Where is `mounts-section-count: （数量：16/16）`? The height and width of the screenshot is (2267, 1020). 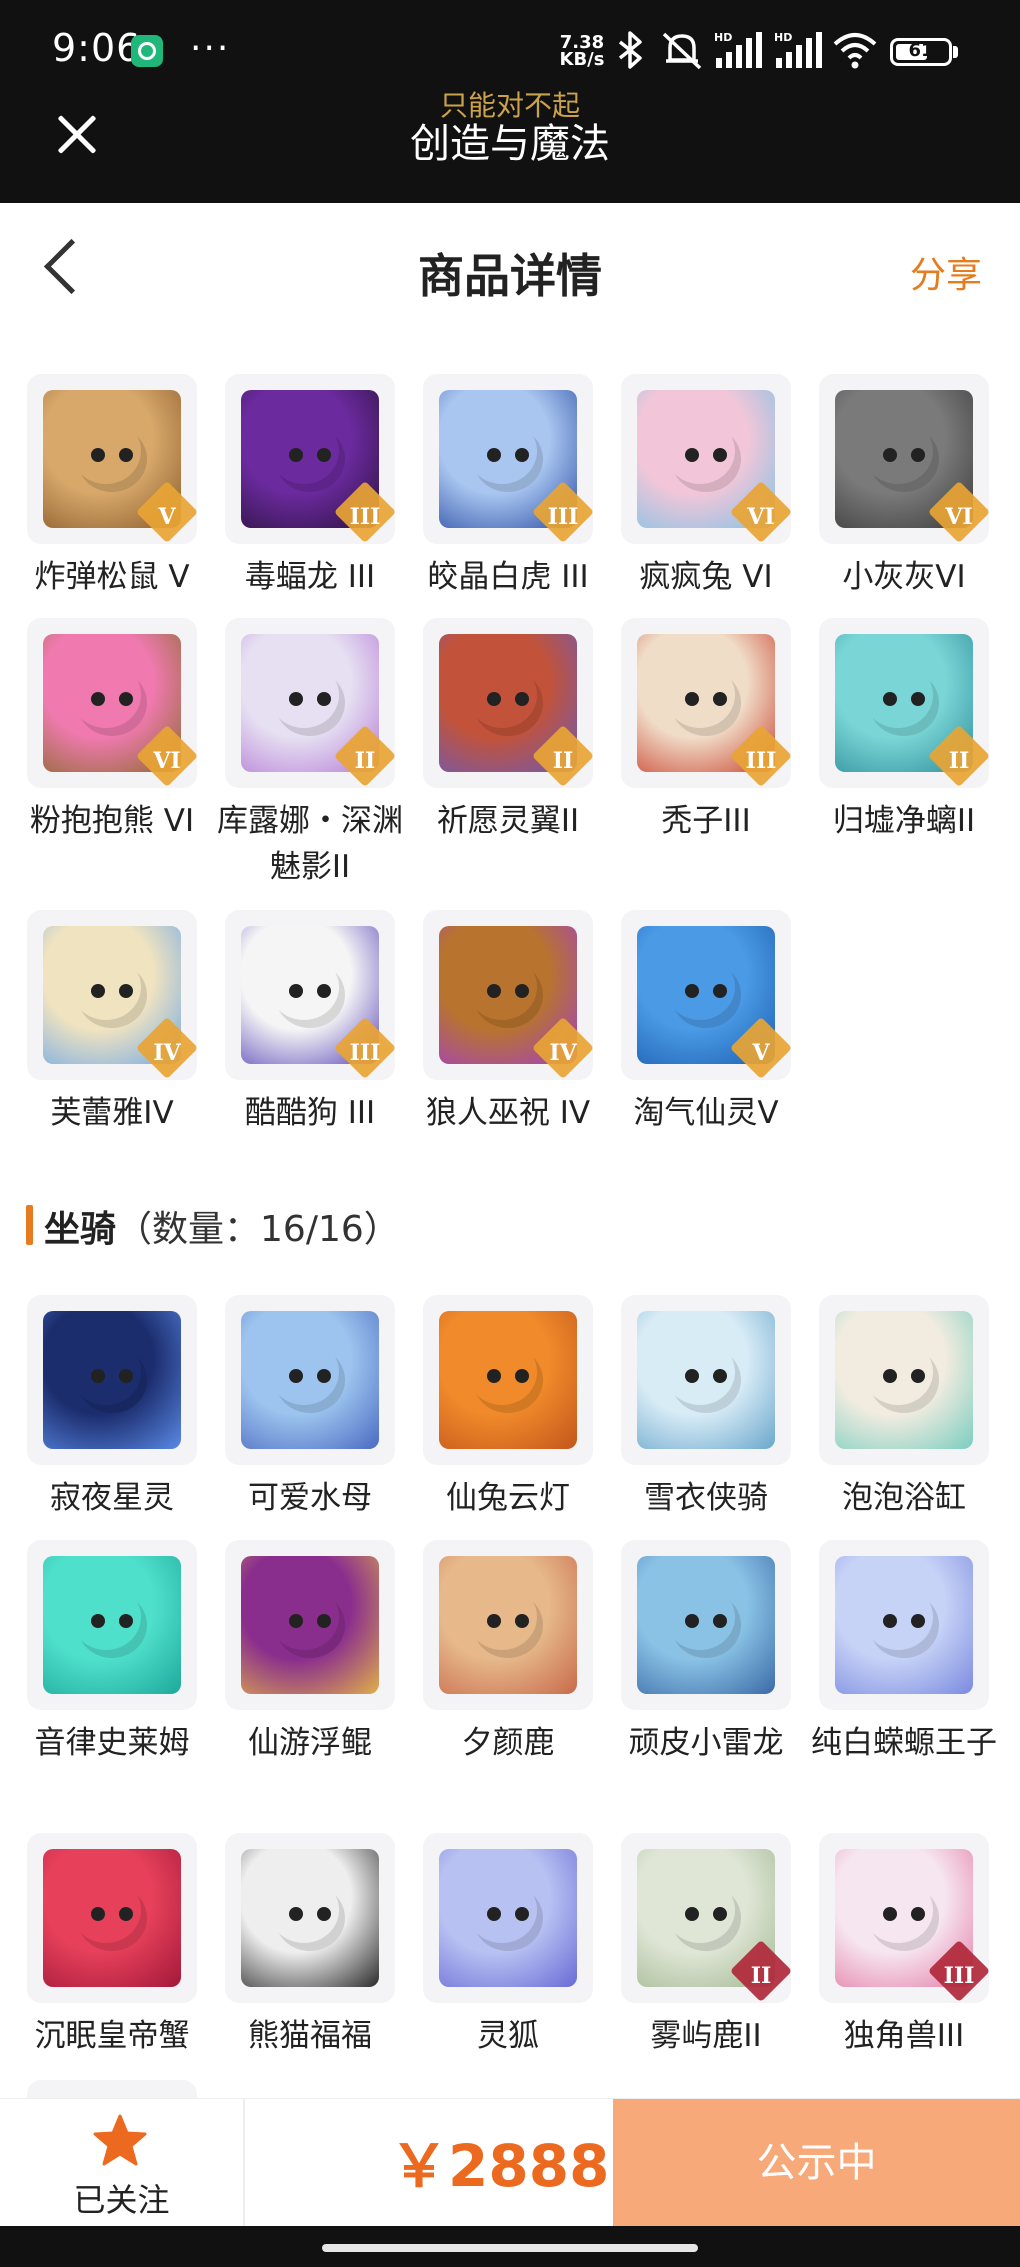 mounts-section-count: （数量：16/16） is located at coordinates (258, 1229).